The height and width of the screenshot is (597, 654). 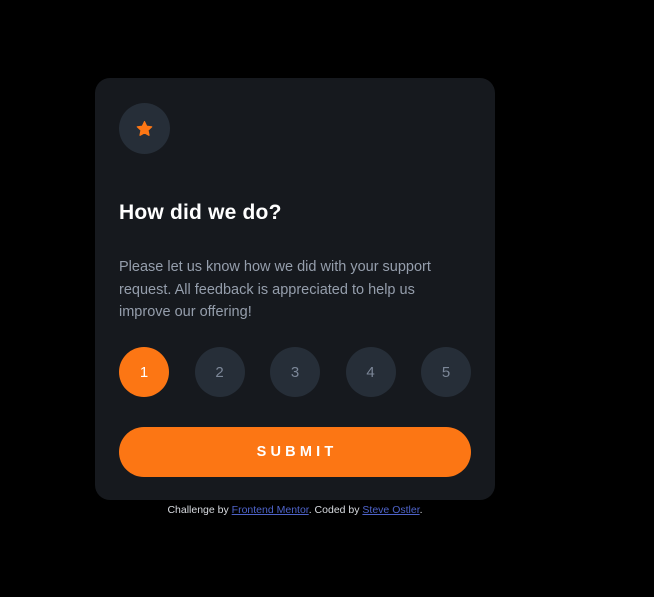 What do you see at coordinates (370, 372) in the screenshot?
I see `rating-button-4: 4` at bounding box center [370, 372].